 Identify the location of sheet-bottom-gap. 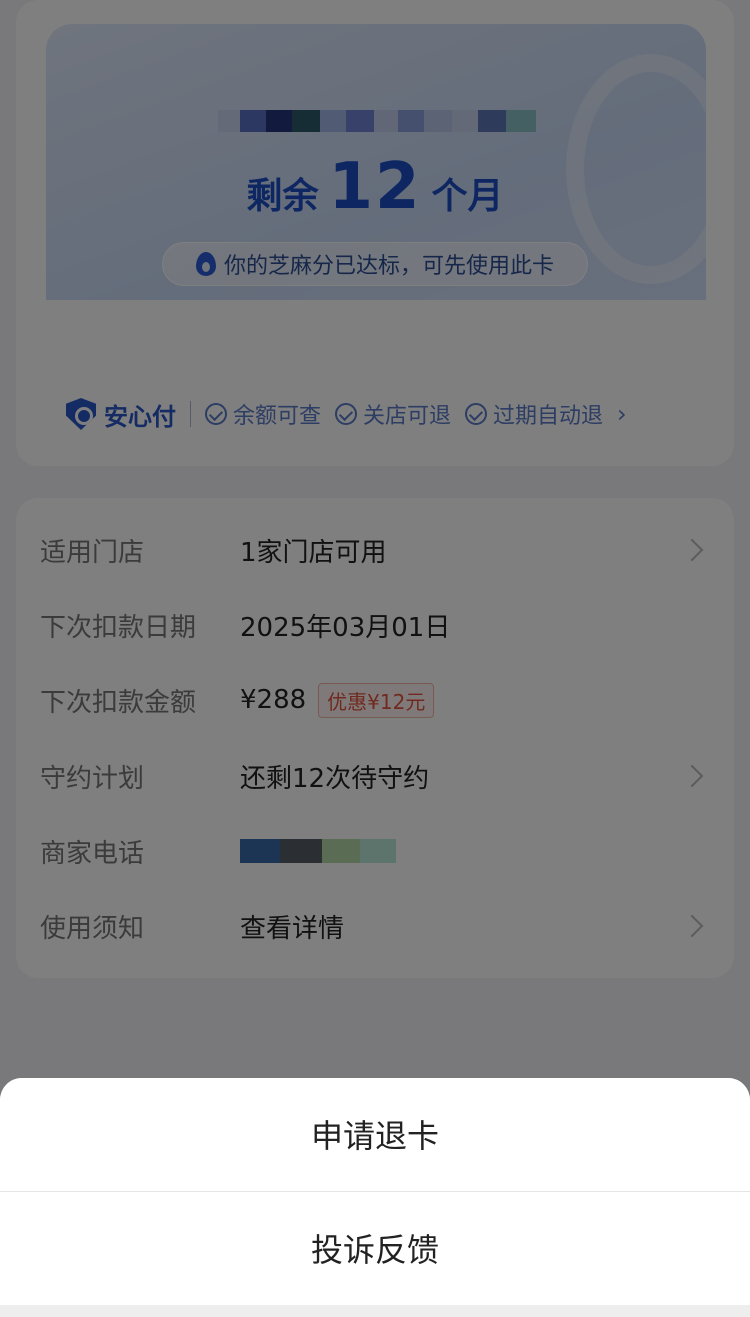
(375, 1311).